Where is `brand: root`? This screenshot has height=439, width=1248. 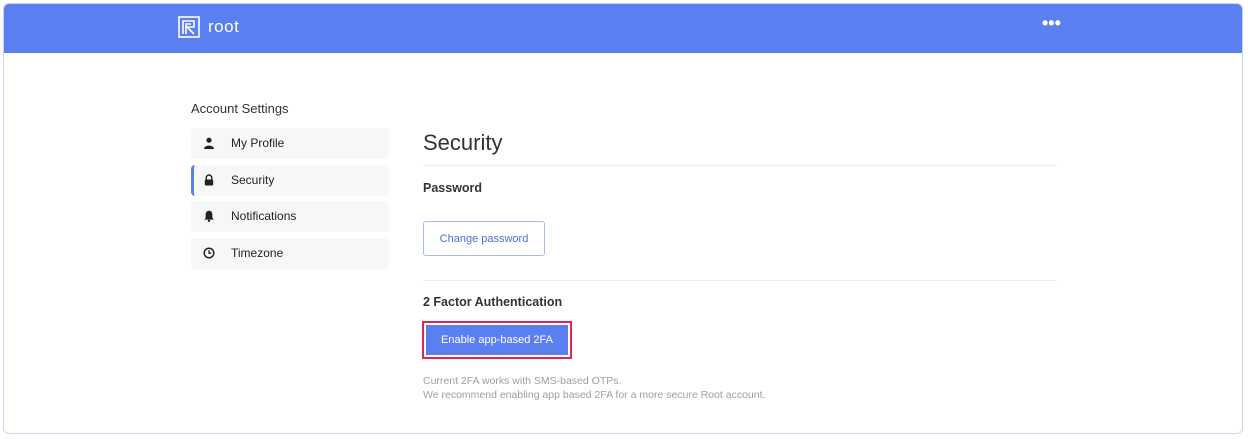
brand: root is located at coordinates (208, 27).